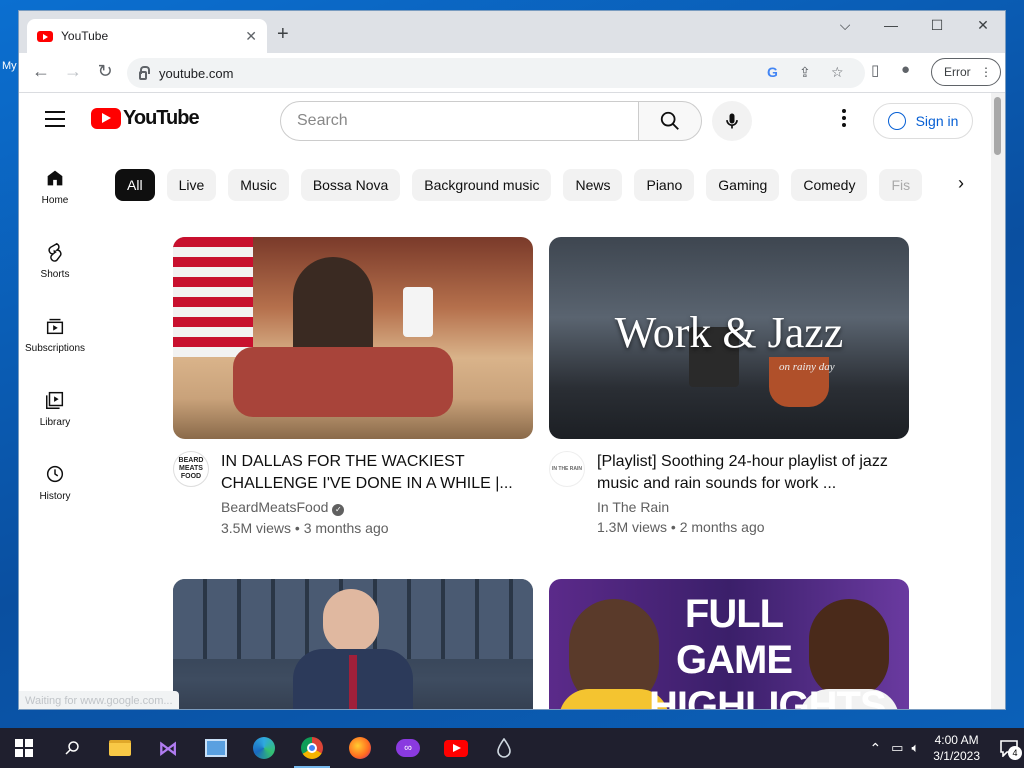 The image size is (1024, 768). I want to click on taskbar-chrome, so click(312, 748).